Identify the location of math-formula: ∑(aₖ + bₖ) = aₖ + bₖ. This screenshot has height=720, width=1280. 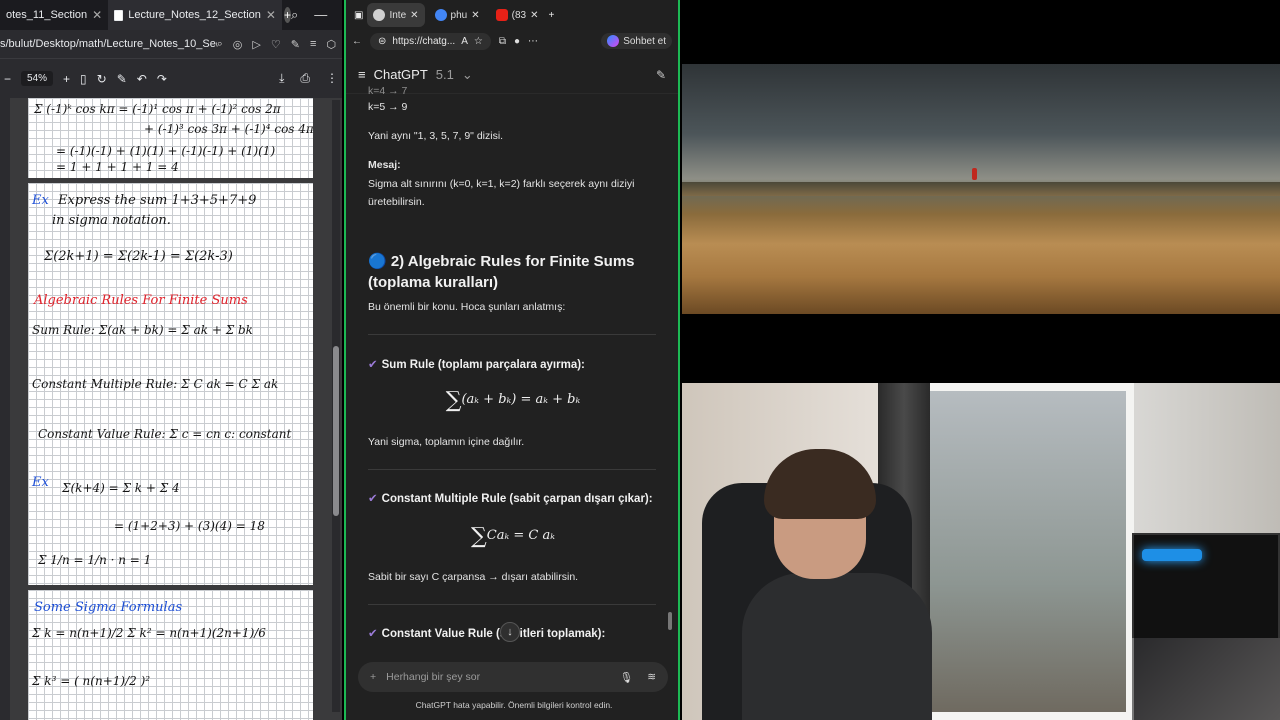
(513, 400).